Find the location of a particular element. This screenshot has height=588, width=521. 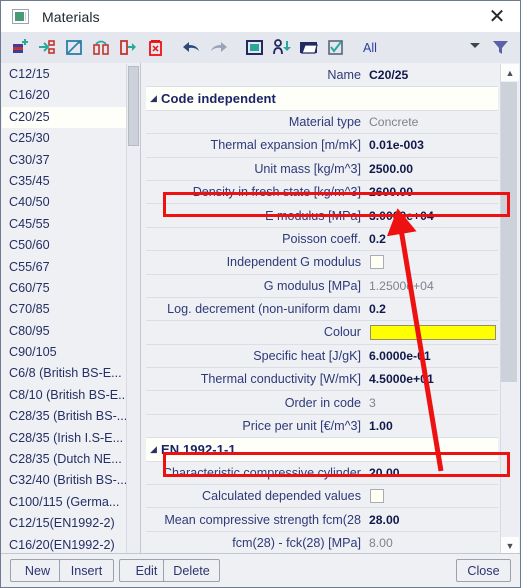

property-row: Thermal conductivity [W/mK] 4.5000e+01 is located at coordinates (322, 380).